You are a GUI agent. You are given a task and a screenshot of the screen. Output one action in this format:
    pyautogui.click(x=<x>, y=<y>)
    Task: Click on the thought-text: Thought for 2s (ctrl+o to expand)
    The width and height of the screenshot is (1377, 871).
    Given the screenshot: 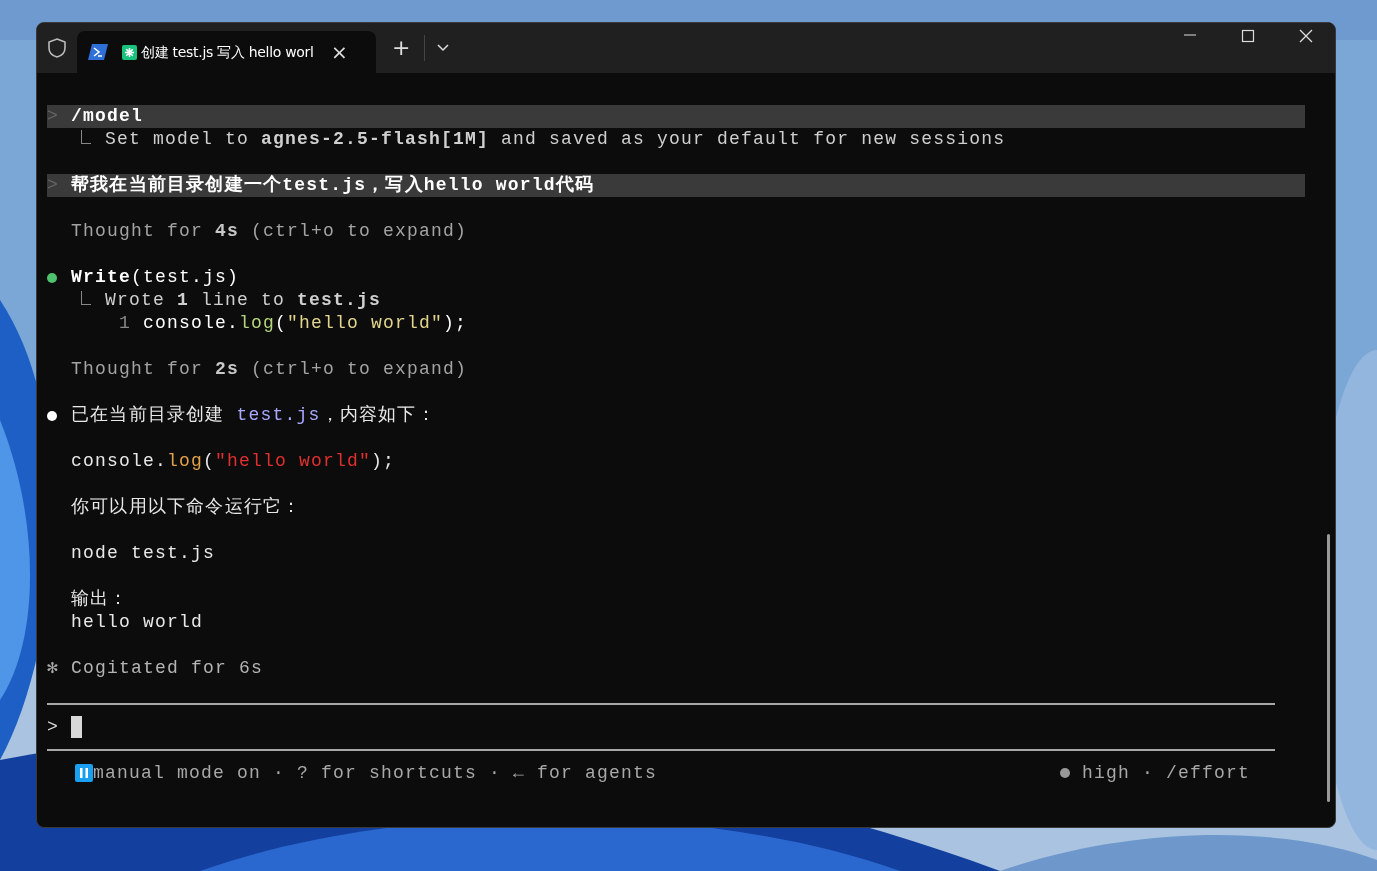 What is the action you would take?
    pyautogui.click(x=269, y=369)
    